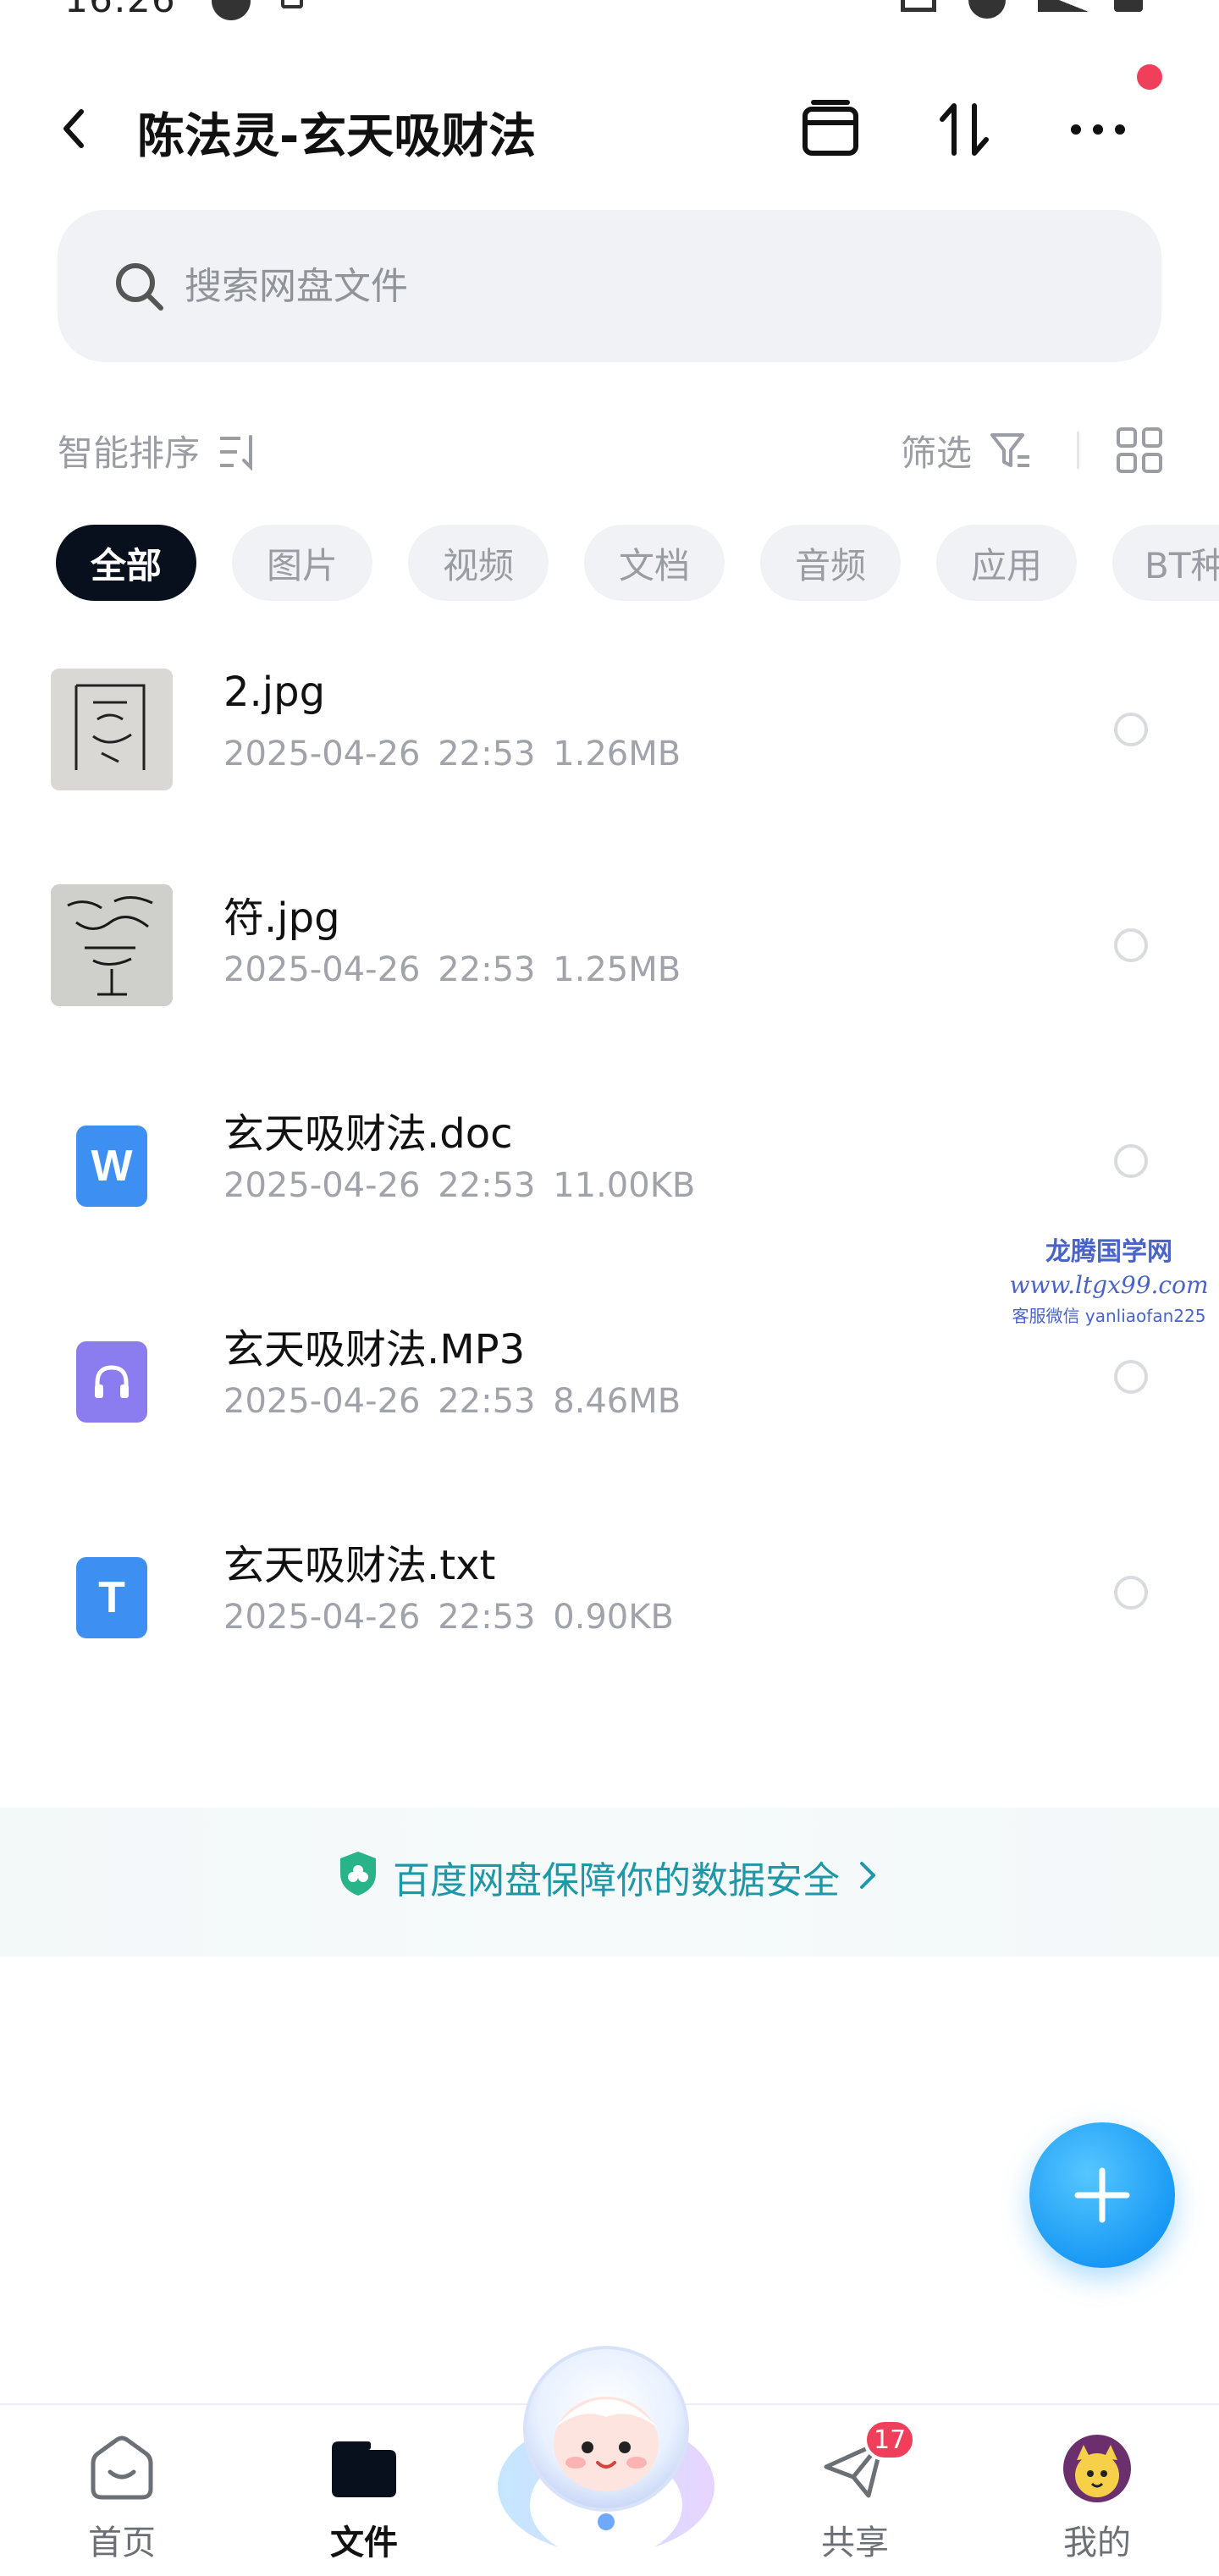 The width and height of the screenshot is (1219, 2576). What do you see at coordinates (126, 563) in the screenshot?
I see `tab-all: 全部` at bounding box center [126, 563].